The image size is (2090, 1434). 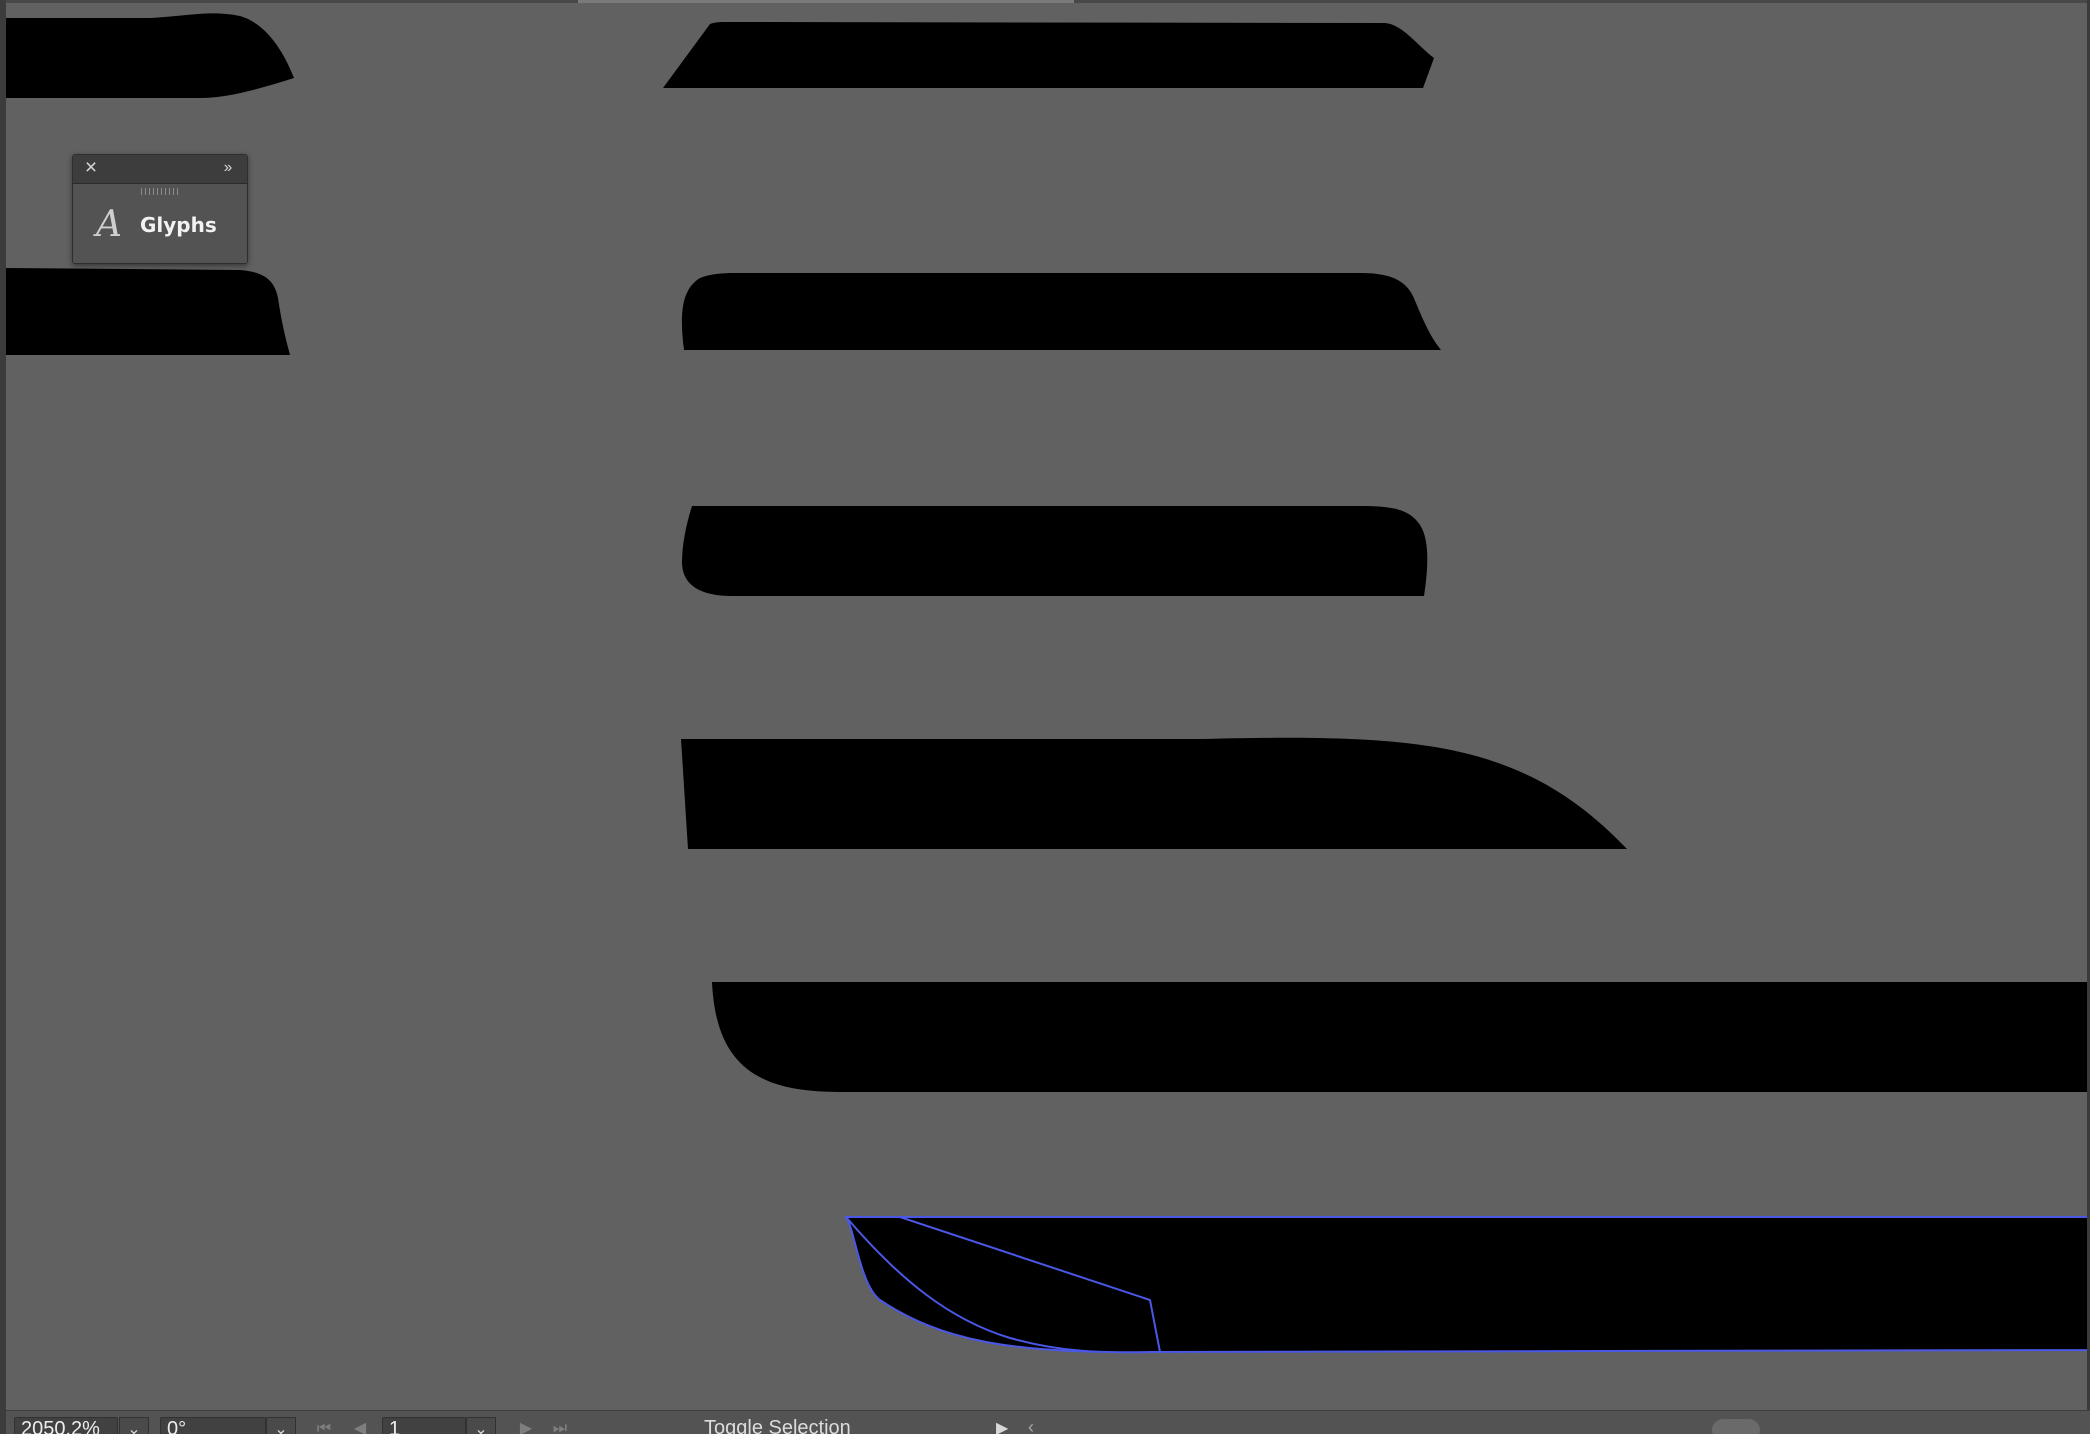 I want to click on artboard-number-input: 1, so click(x=424, y=1425).